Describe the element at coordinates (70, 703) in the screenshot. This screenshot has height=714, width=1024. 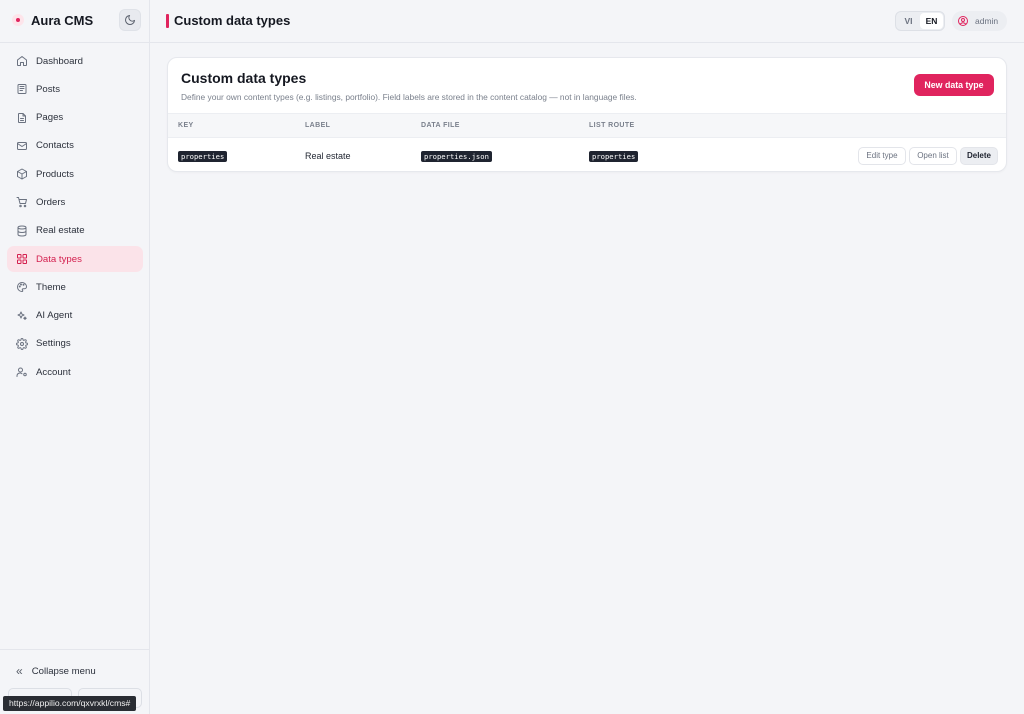
I see `status-bar-url: https://appilio.com/qxvrxkl/cms#` at that location.